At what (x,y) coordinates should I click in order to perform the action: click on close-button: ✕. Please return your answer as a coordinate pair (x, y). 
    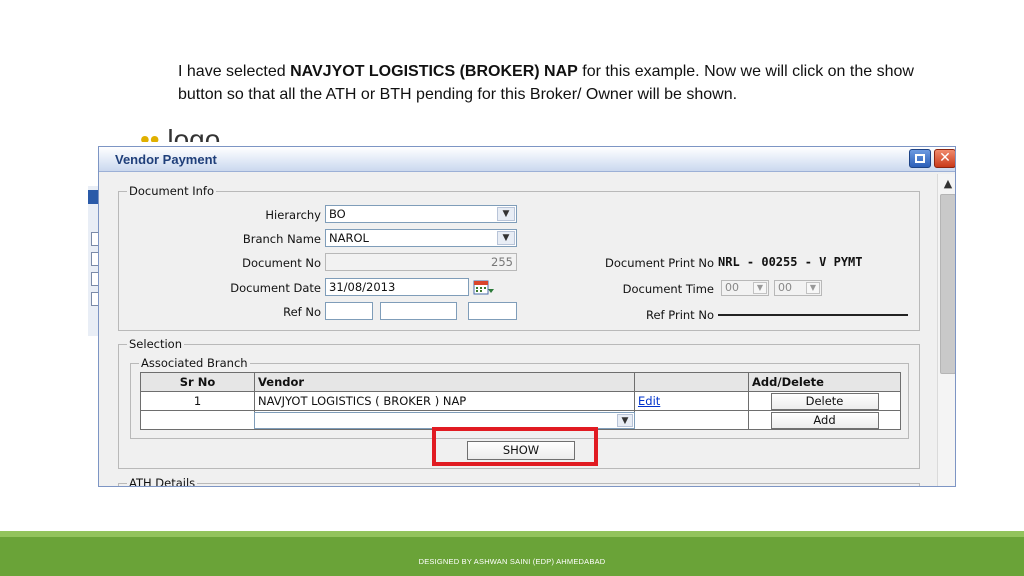
    Looking at the image, I should click on (944, 158).